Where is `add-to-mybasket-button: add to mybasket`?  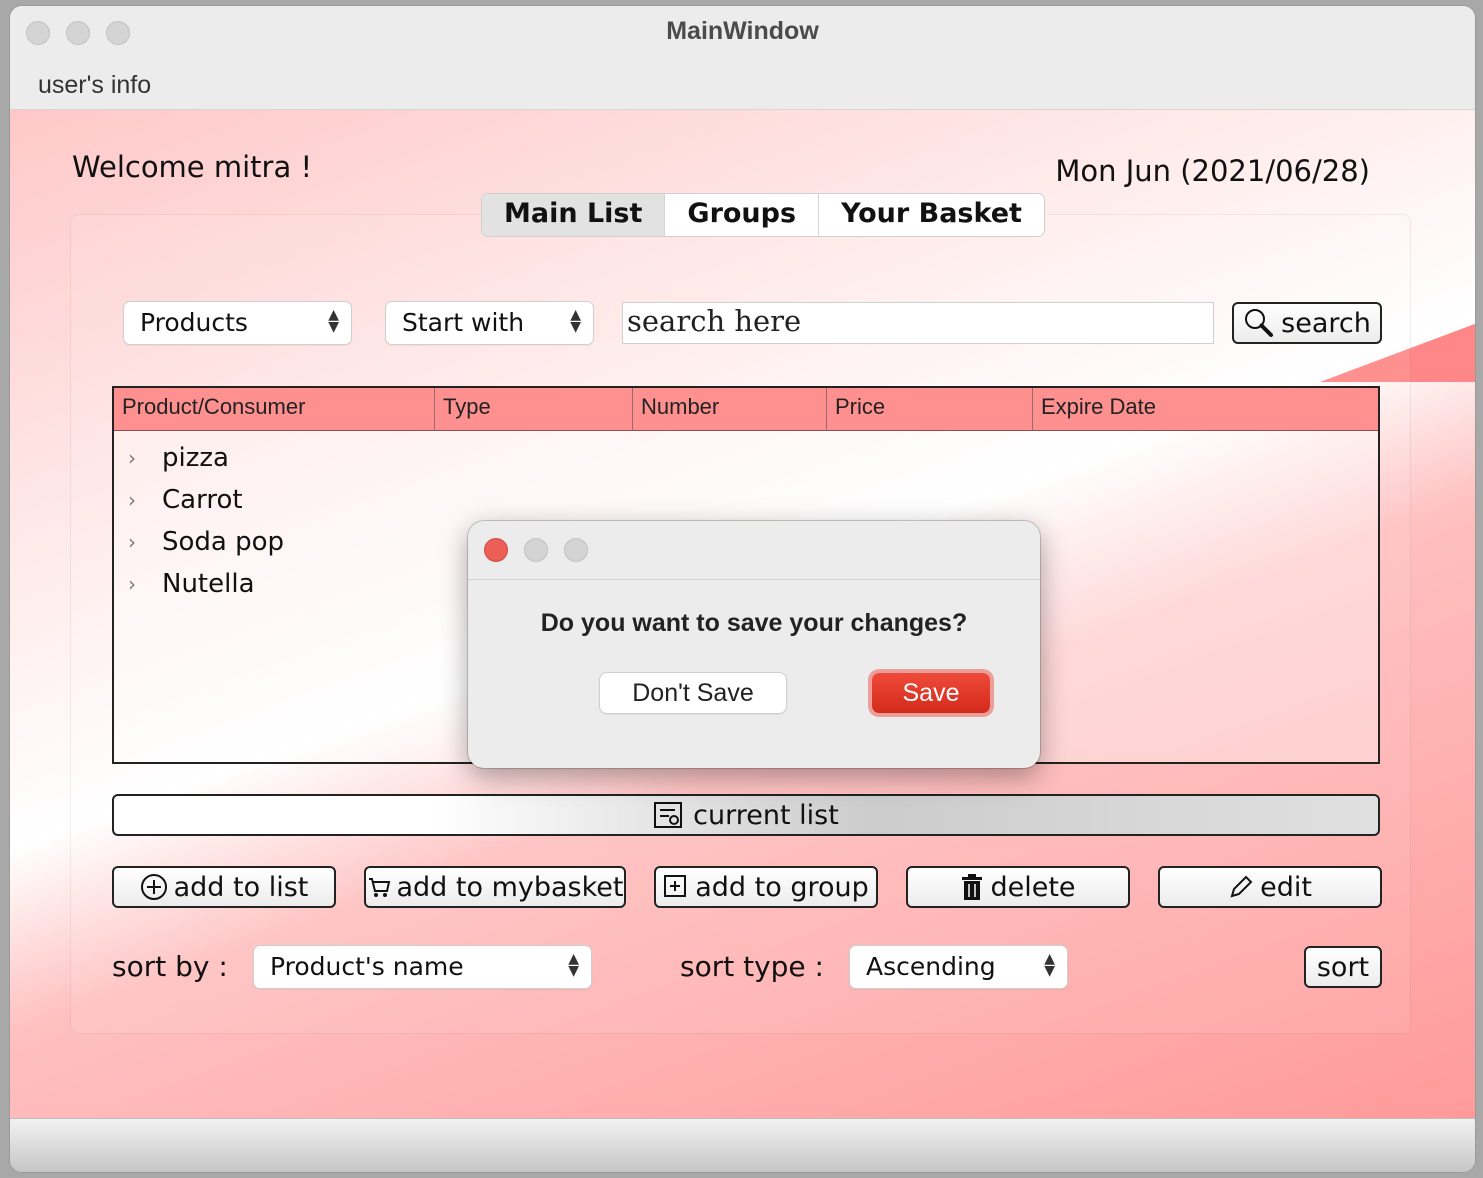 add-to-mybasket-button: add to mybasket is located at coordinates (495, 887).